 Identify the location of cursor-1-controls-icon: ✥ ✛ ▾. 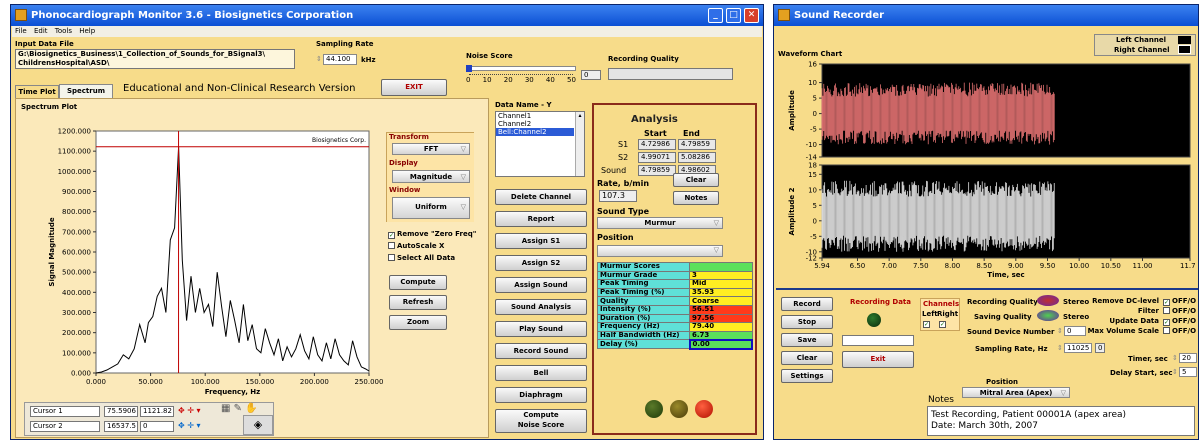
(189, 410).